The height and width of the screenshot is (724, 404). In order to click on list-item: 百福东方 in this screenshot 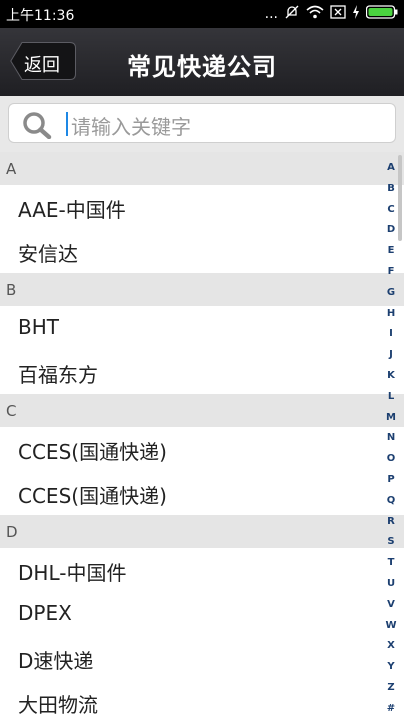, I will do `click(202, 372)`.